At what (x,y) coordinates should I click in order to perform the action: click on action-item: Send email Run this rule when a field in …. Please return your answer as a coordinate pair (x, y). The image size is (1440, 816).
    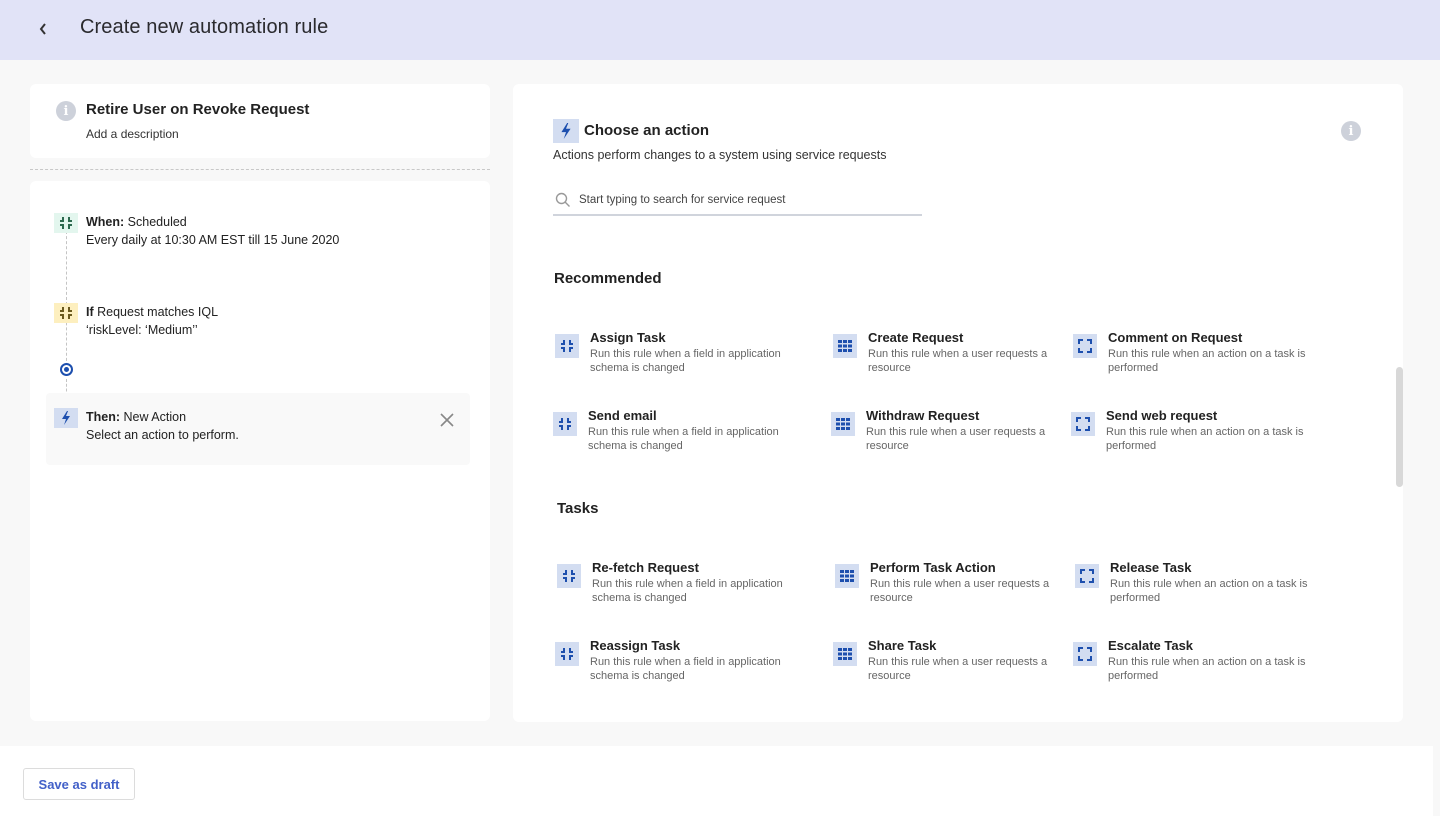
    Looking at the image, I should click on (673, 432).